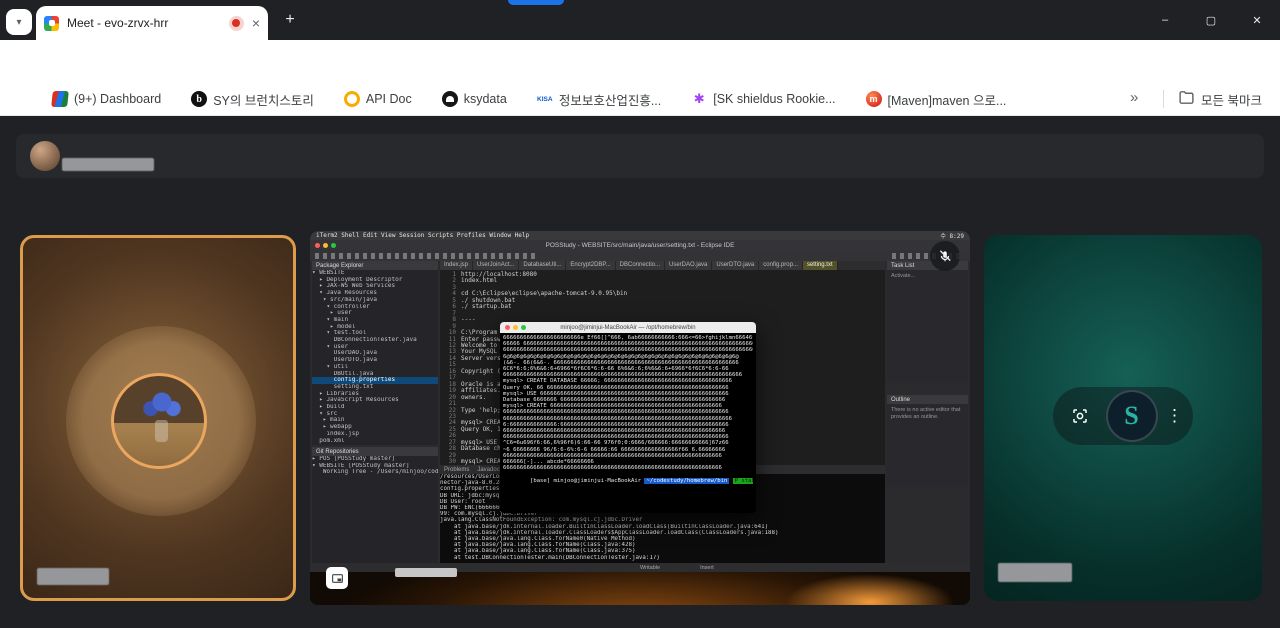 This screenshot has height=628, width=1280. What do you see at coordinates (375, 273) in the screenshot?
I see `tree-item: ▾ WEBSITE` at bounding box center [375, 273].